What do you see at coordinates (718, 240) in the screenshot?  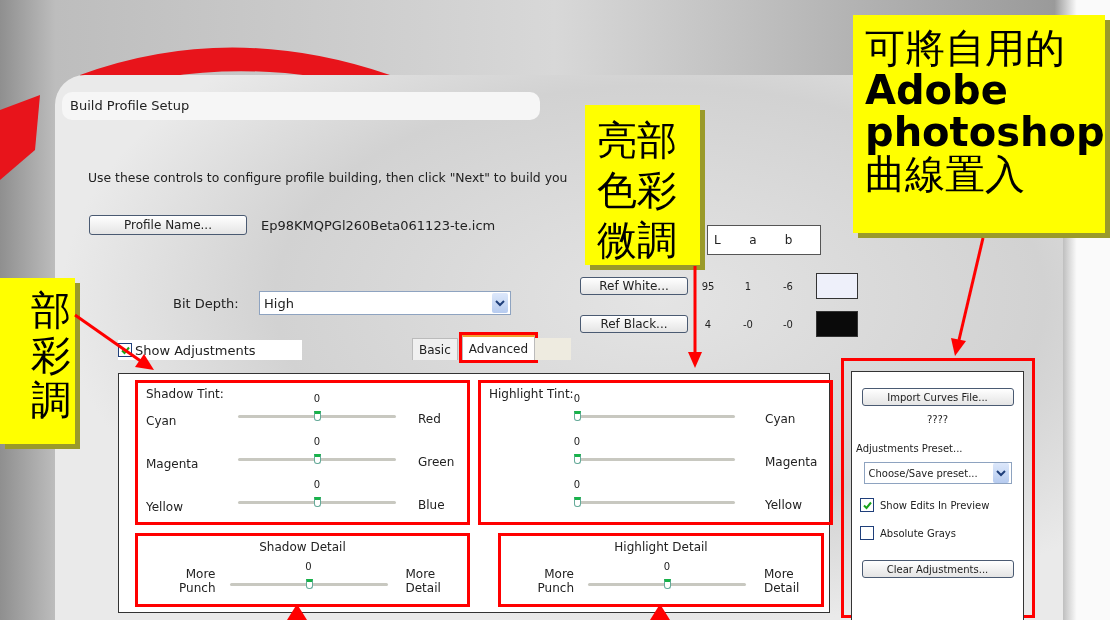 I see `column-header: L` at bounding box center [718, 240].